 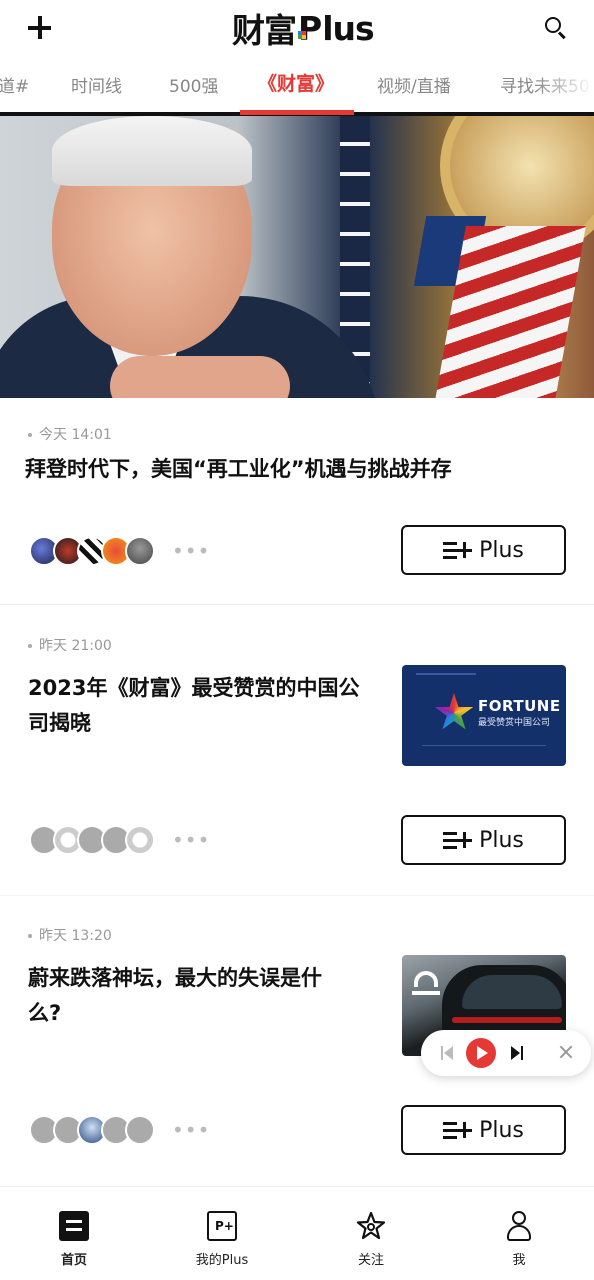 I want to click on fortune-star-icon, so click(x=454, y=711).